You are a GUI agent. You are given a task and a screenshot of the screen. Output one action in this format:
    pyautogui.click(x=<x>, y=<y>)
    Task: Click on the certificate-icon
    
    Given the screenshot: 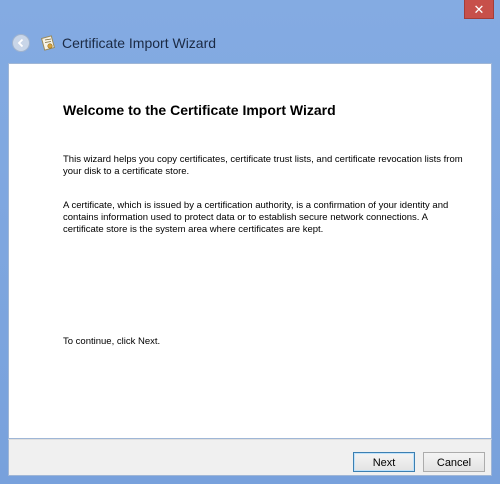 What is the action you would take?
    pyautogui.click(x=48, y=43)
    